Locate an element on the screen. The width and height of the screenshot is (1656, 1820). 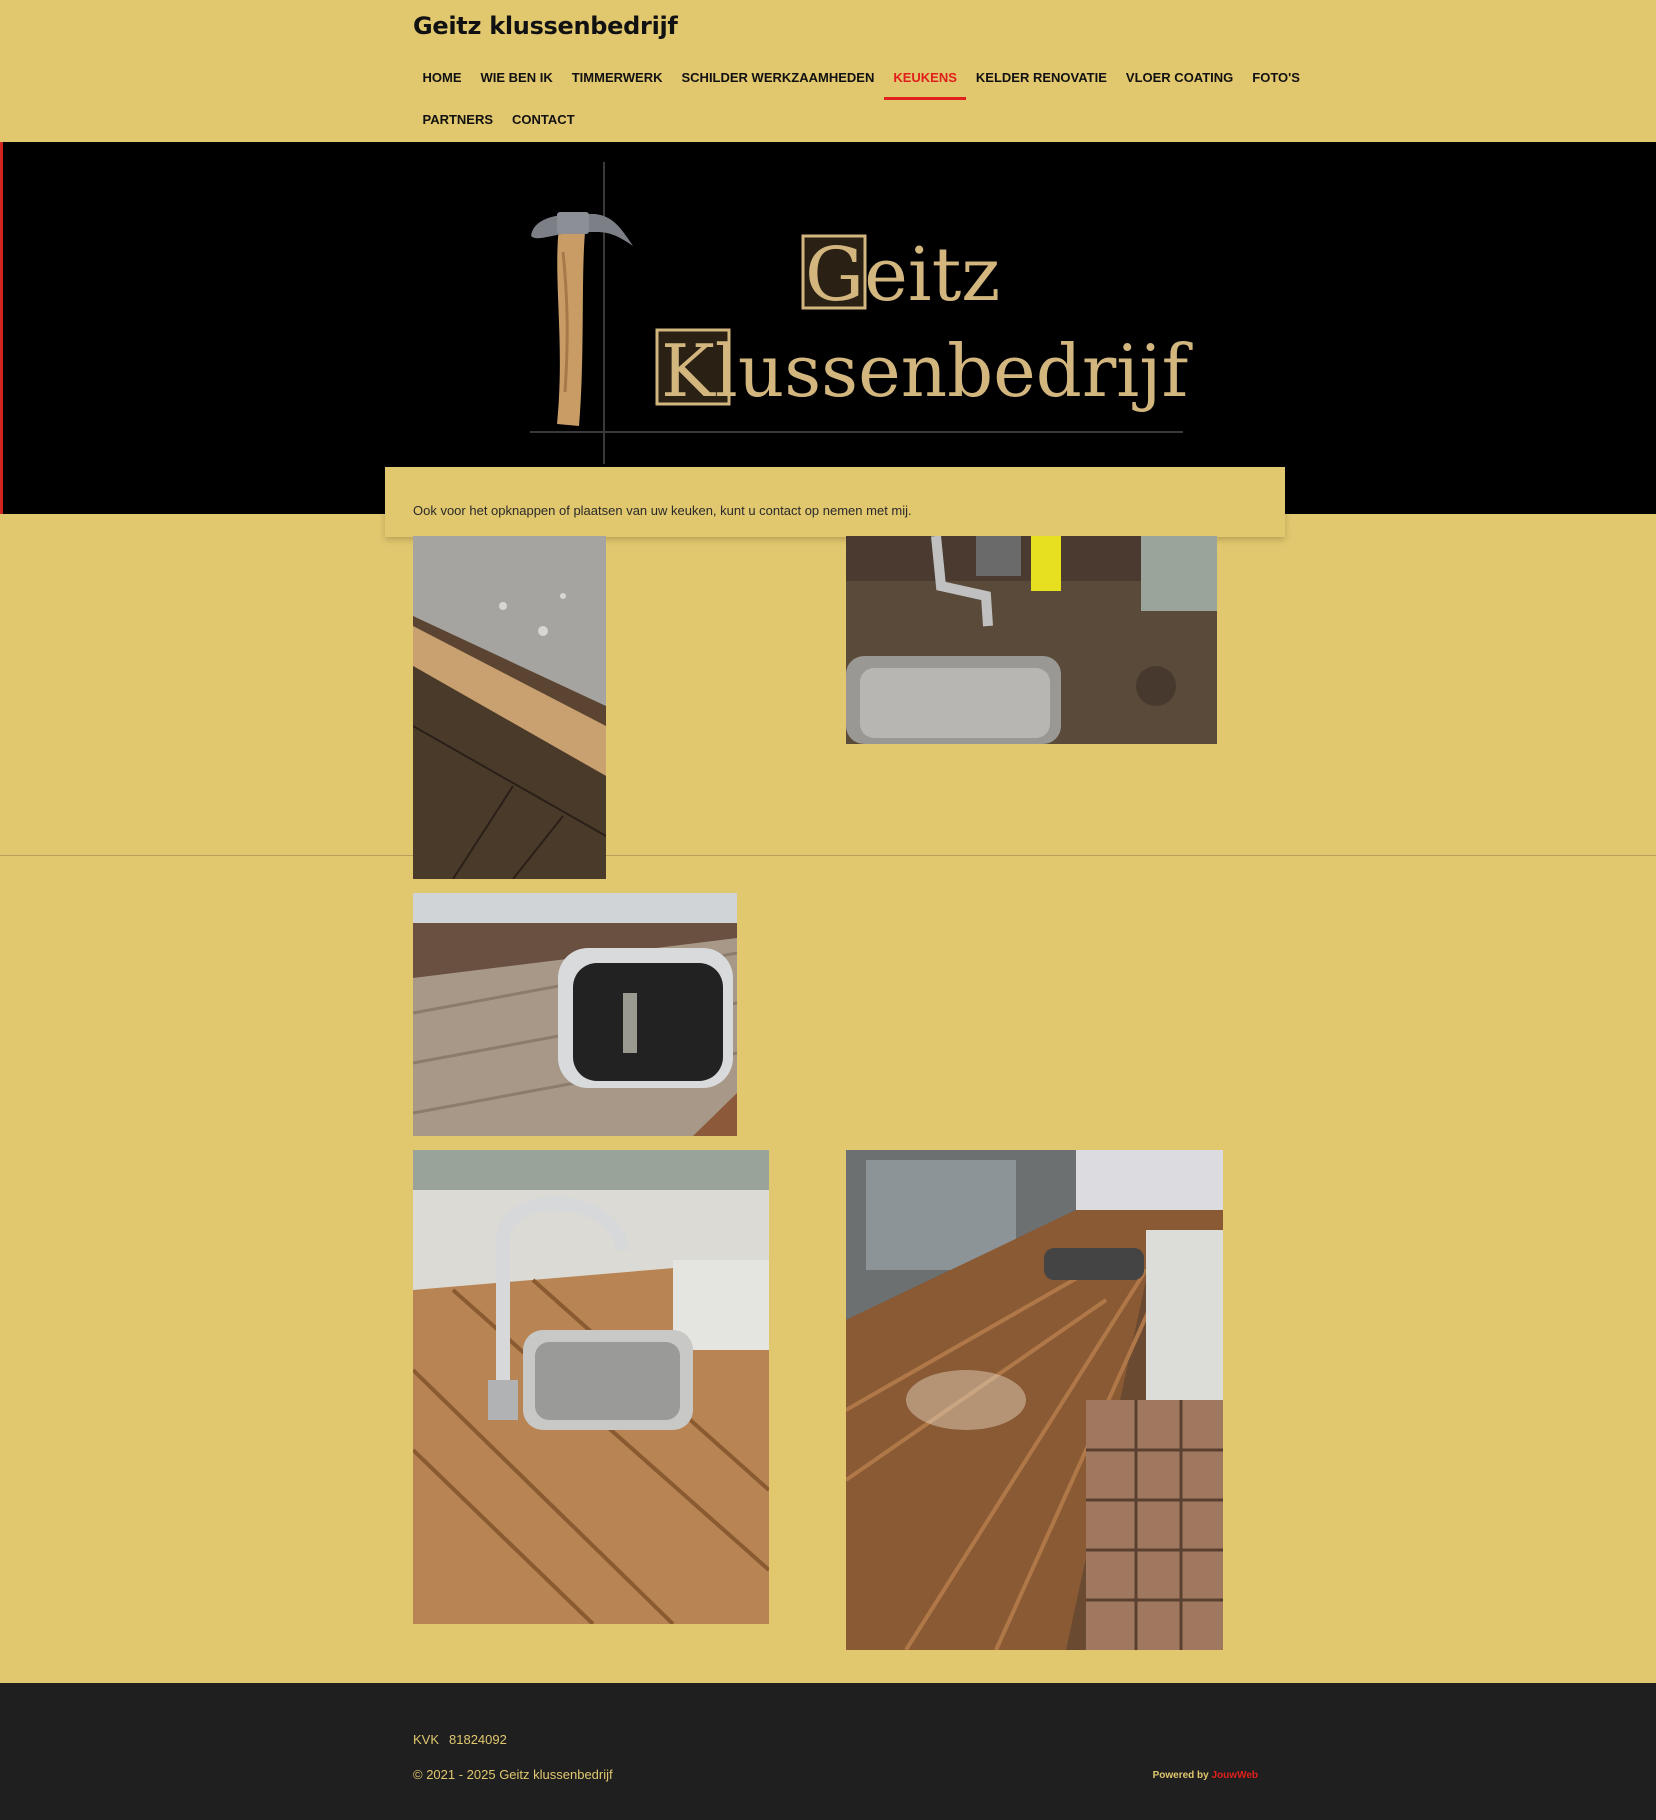
kvk-number: 81824092 is located at coordinates (478, 1739).